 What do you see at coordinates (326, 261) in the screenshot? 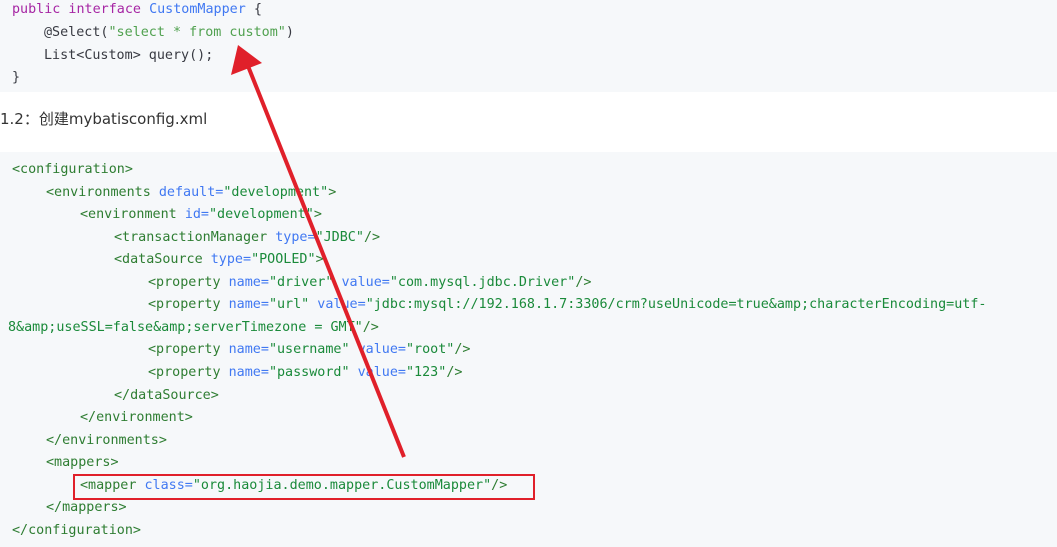
I see `arrow-shaft` at bounding box center [326, 261].